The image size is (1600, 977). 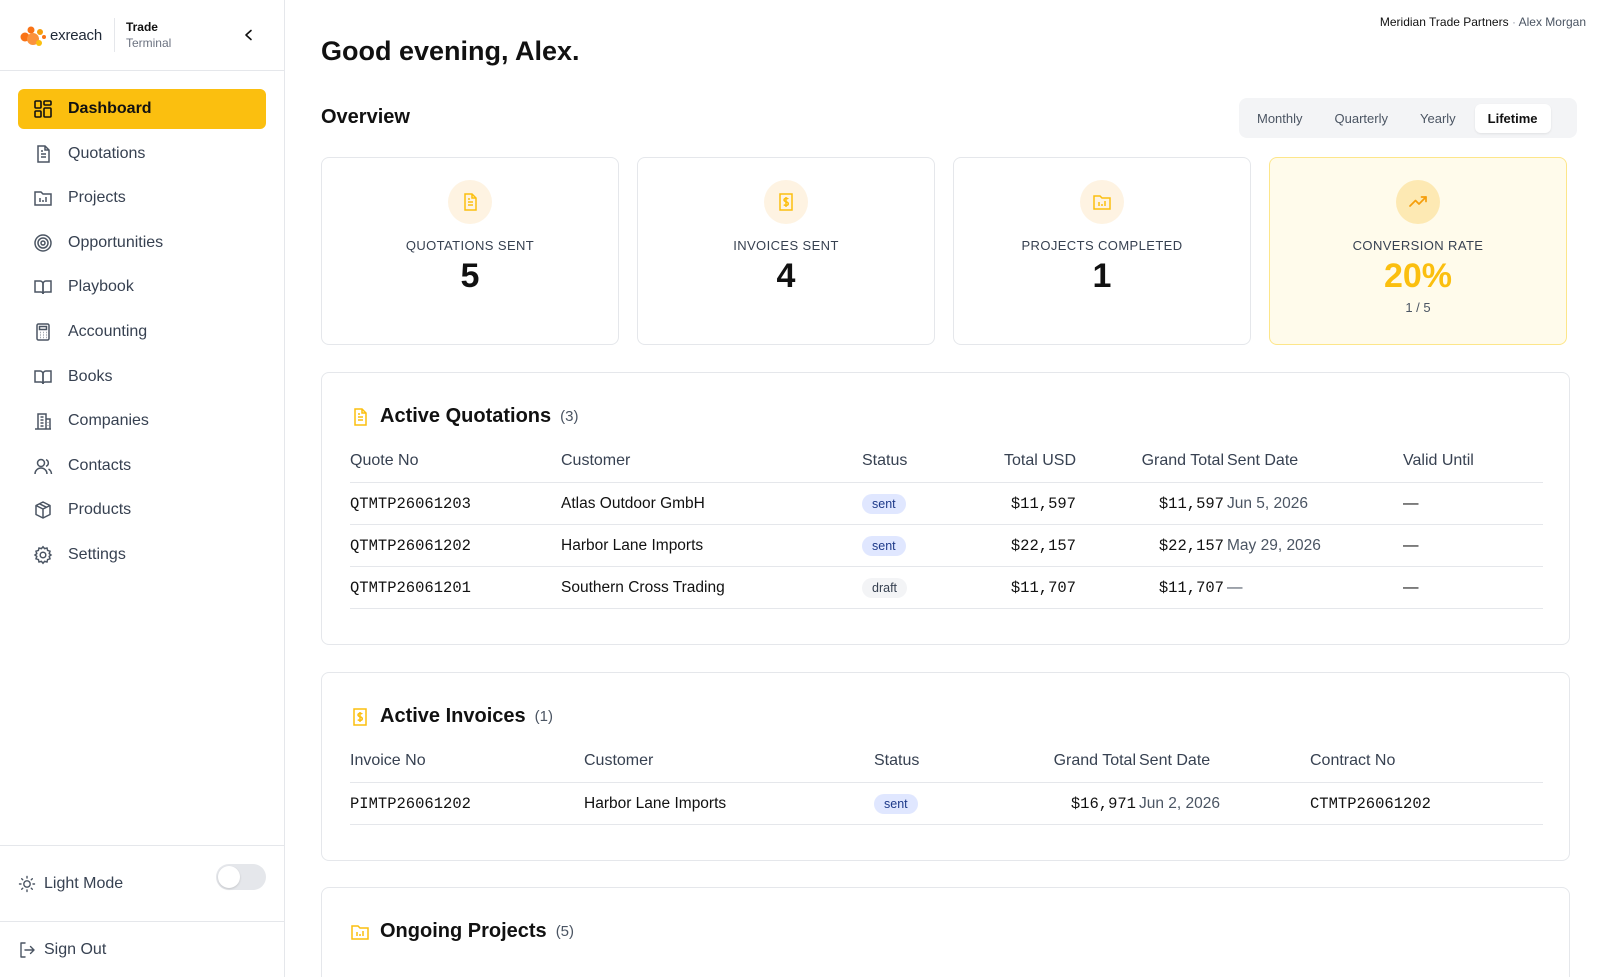 I want to click on status-badge: sent, so click(x=896, y=803).